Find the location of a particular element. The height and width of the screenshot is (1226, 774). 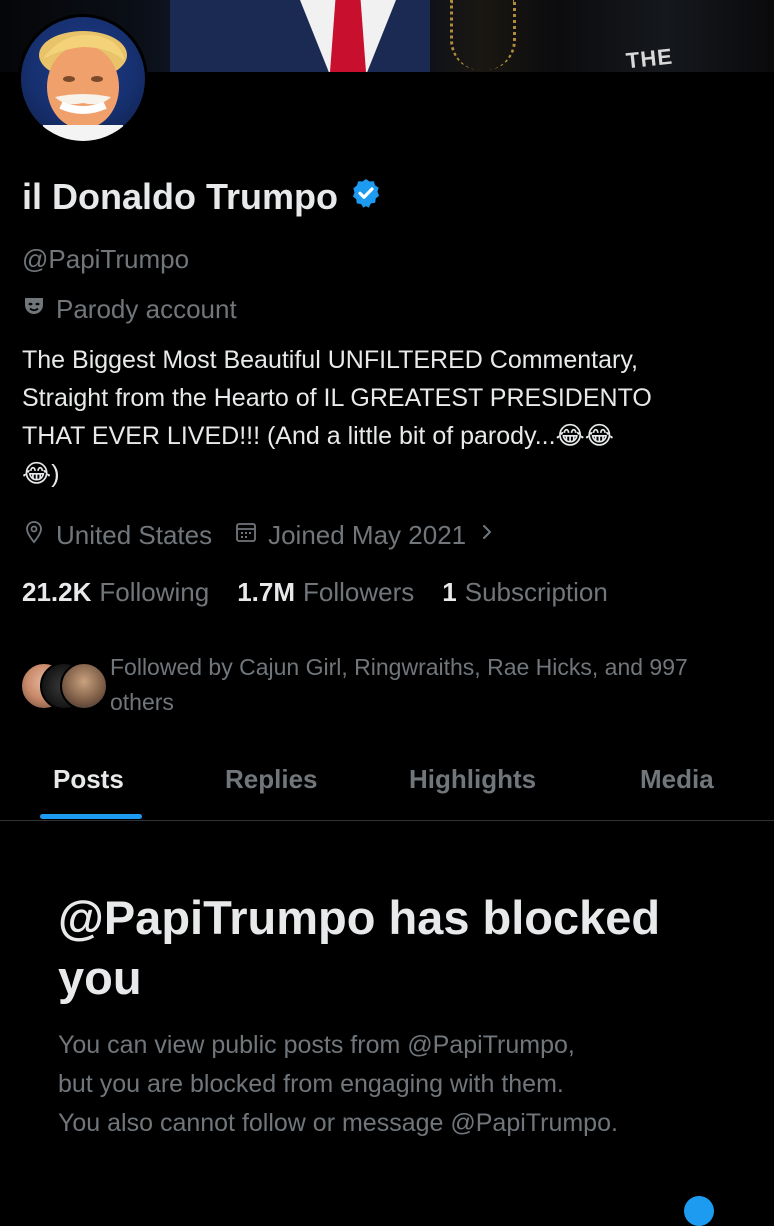

calendar-icon is located at coordinates (246, 535).